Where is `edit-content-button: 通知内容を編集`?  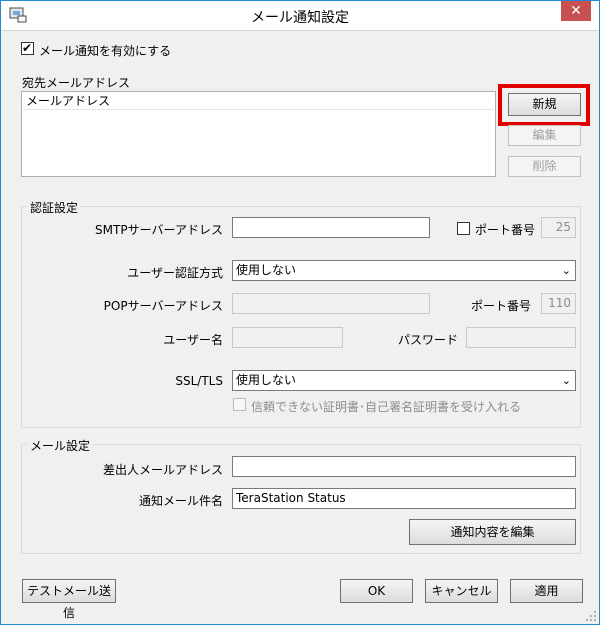 edit-content-button: 通知内容を編集 is located at coordinates (492, 532).